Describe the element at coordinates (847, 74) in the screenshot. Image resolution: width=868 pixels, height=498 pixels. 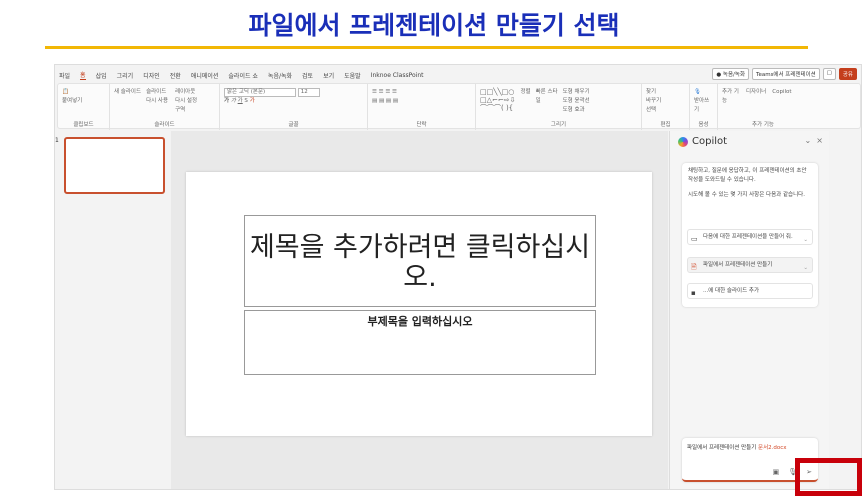
I see `share-button: 공유` at that location.